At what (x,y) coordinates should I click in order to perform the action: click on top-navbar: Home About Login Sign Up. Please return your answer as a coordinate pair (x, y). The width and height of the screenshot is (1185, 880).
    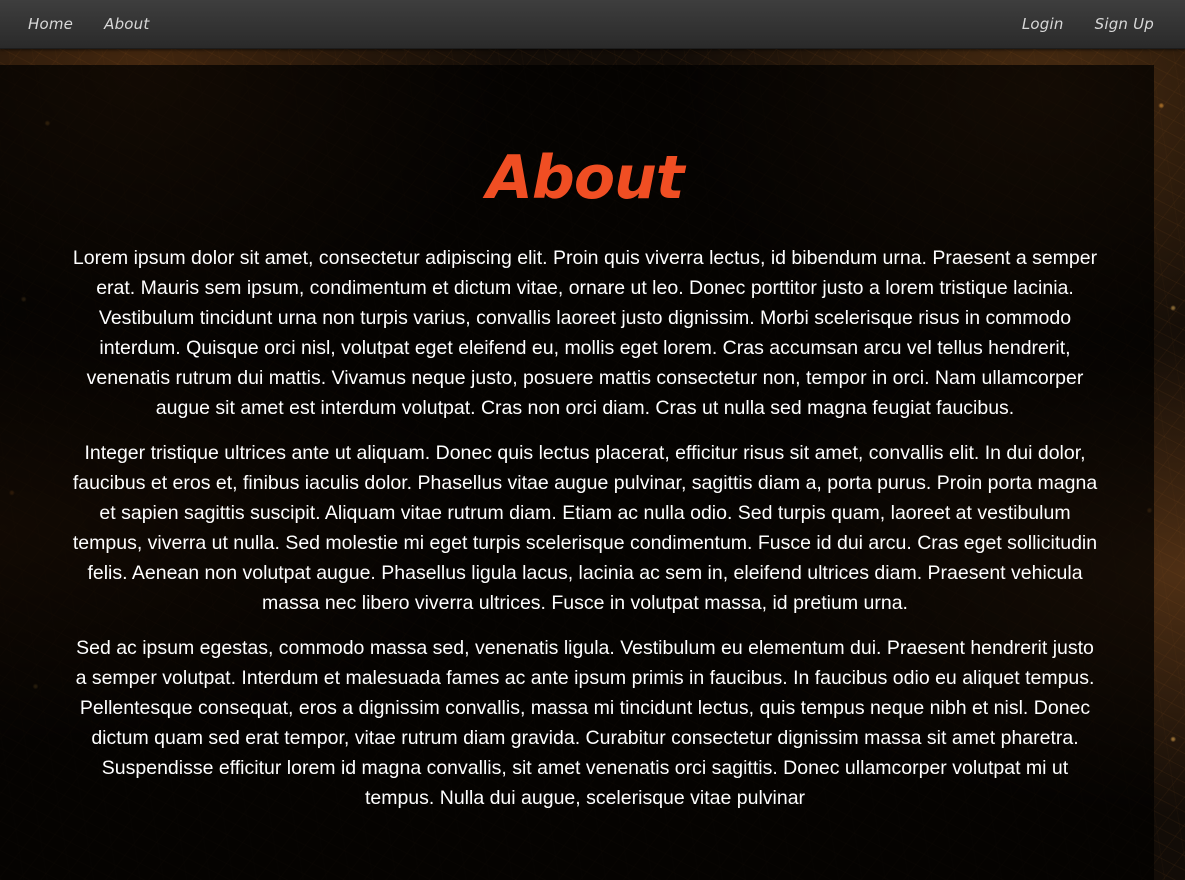
    Looking at the image, I should click on (592, 24).